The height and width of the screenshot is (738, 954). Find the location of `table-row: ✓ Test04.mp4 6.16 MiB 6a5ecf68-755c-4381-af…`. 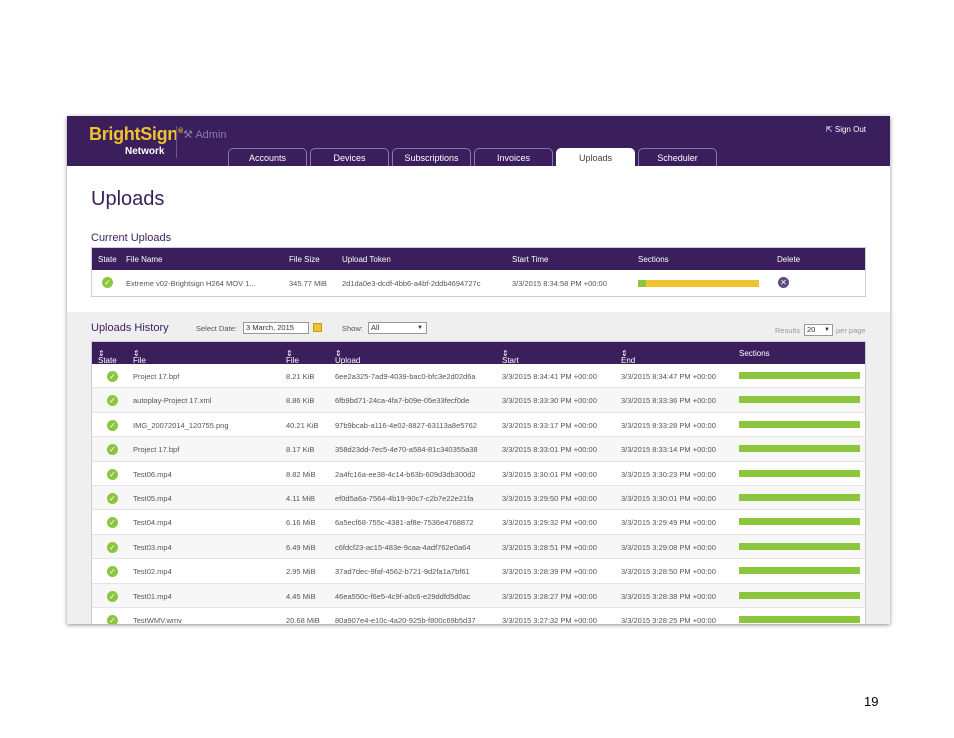

table-row: ✓ Test04.mp4 6.16 MiB 6a5ecf68-755c-4381-af… is located at coordinates (478, 522).